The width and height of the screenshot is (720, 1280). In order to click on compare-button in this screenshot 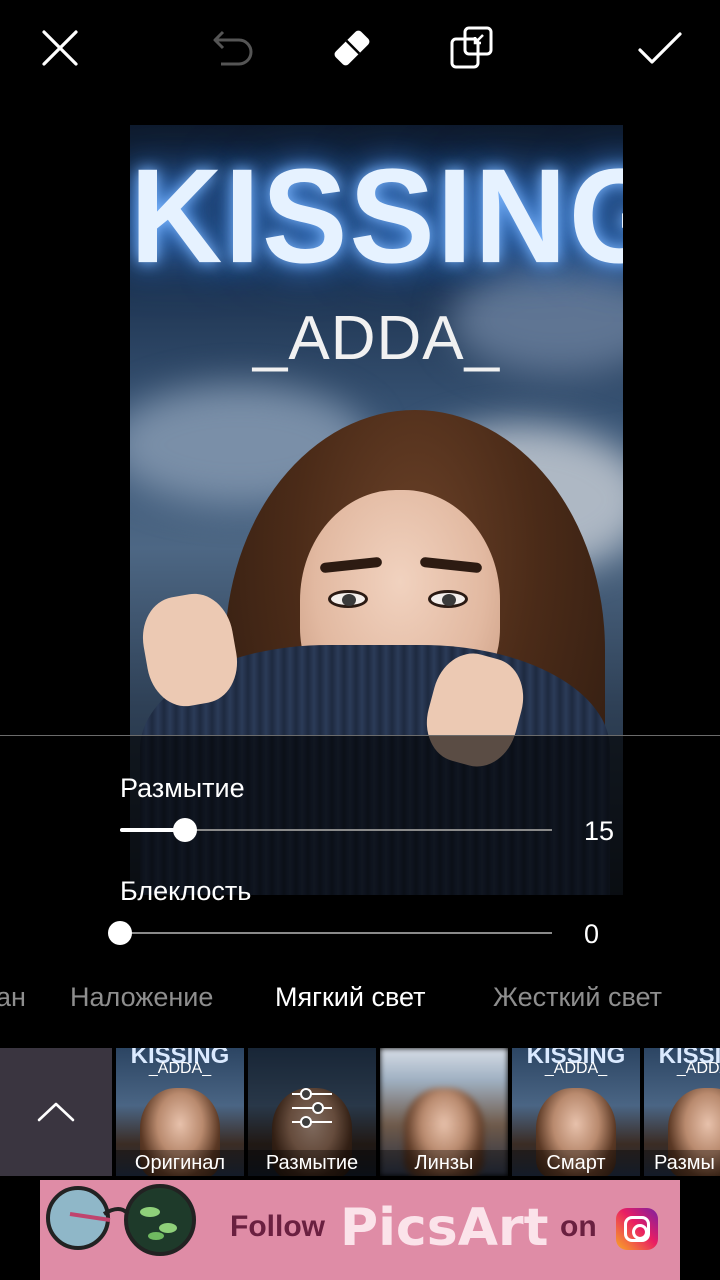, I will do `click(472, 48)`.